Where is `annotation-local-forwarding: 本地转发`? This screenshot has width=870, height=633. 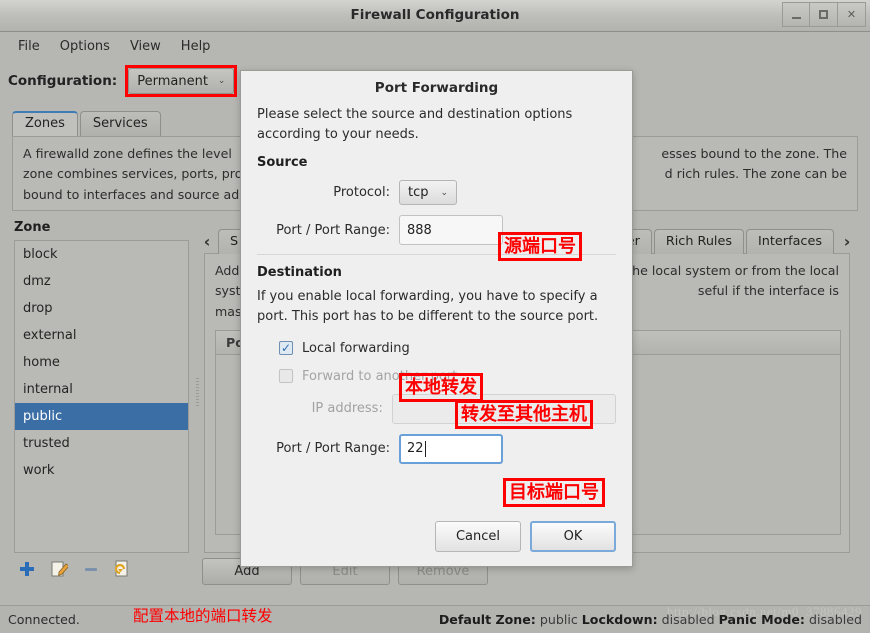
annotation-local-forwarding: 本地转发 is located at coordinates (441, 388).